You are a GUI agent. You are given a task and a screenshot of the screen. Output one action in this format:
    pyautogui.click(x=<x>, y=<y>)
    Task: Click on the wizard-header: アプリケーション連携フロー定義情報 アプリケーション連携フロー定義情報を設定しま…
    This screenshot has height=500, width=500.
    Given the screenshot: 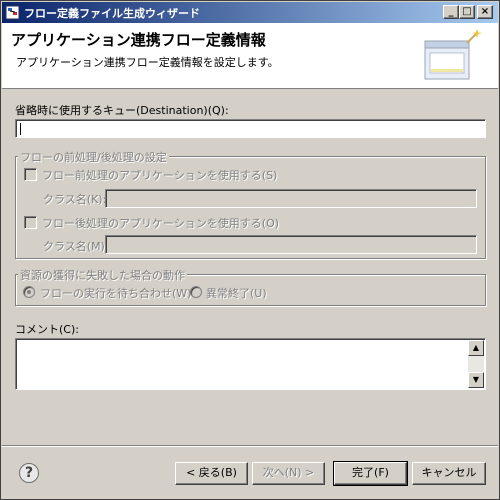 What is the action you would take?
    pyautogui.click(x=250, y=56)
    